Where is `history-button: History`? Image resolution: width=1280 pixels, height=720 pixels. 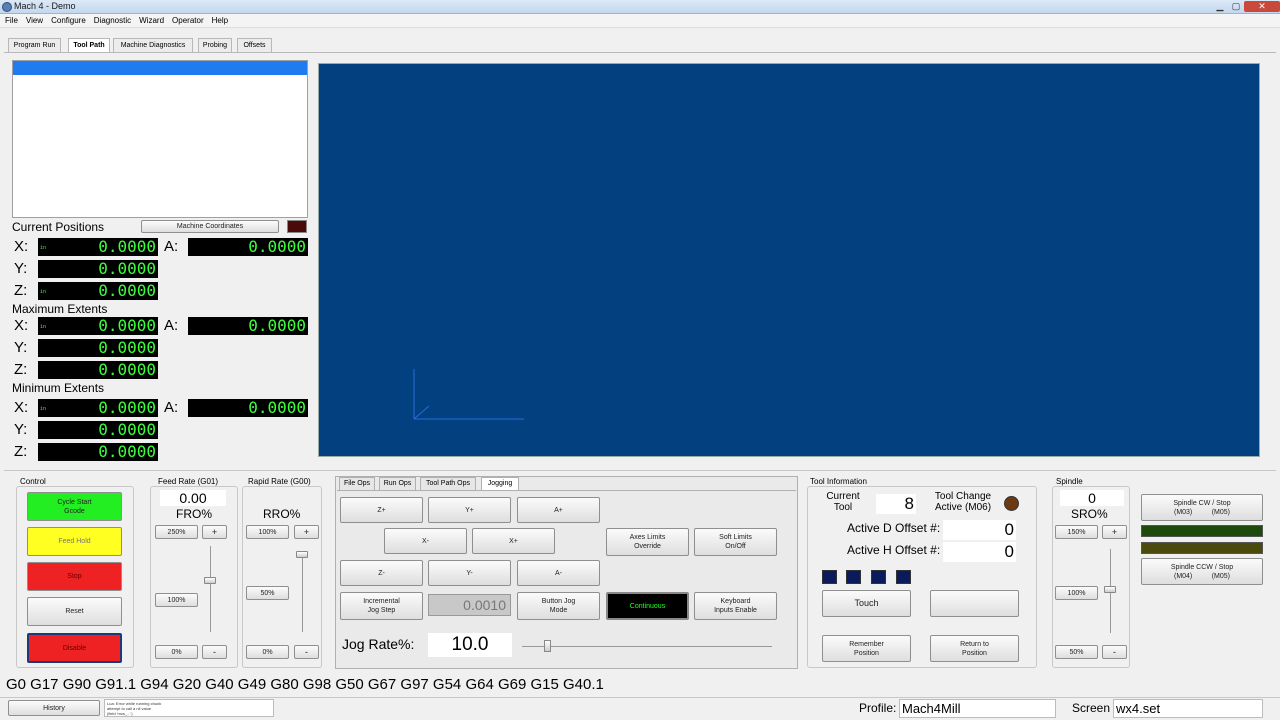
history-button: History is located at coordinates (54, 708).